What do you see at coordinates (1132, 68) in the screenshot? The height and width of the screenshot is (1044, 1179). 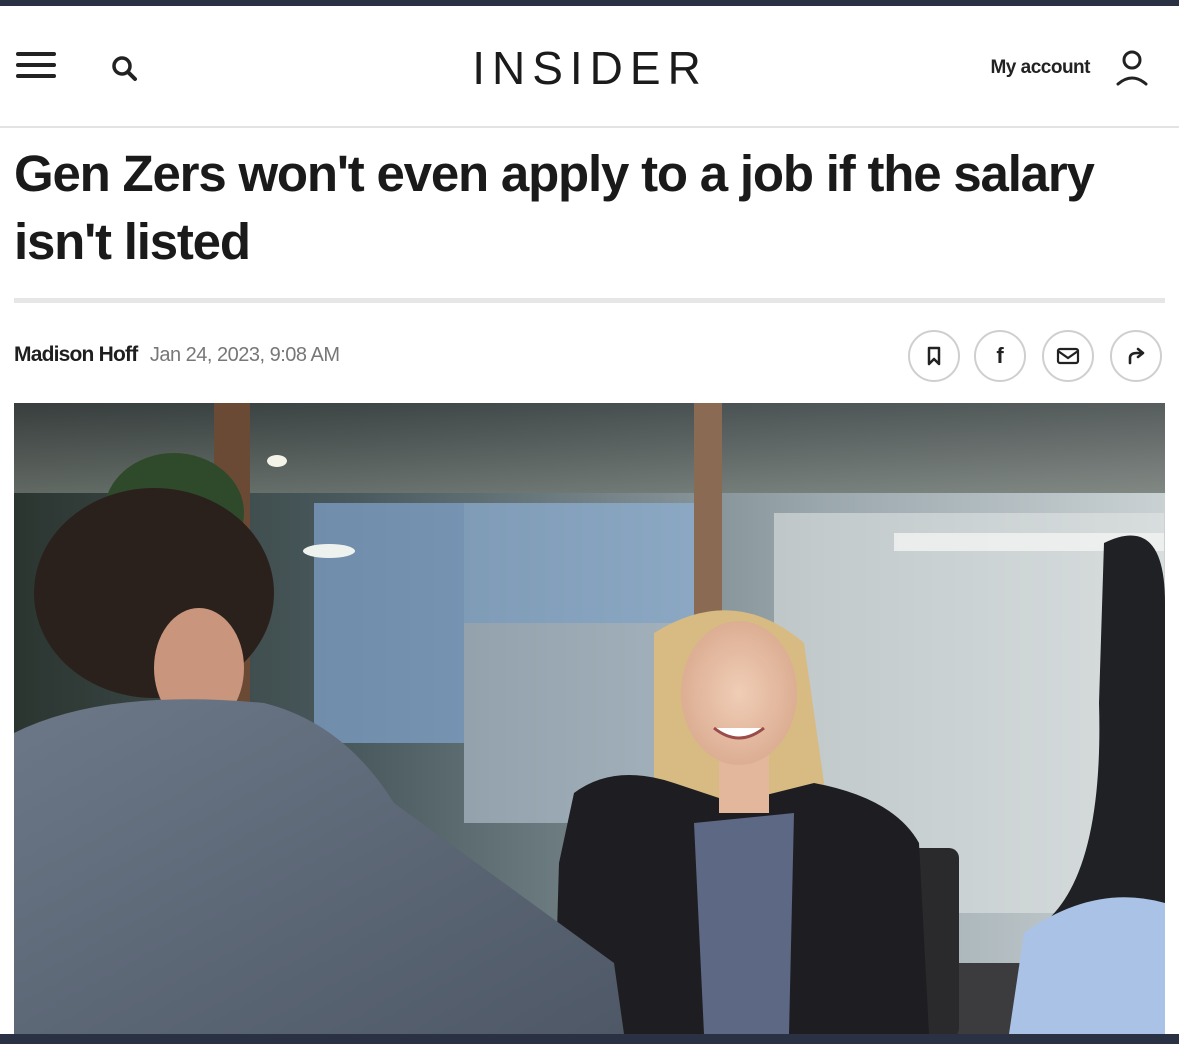 I see `user-icon` at bounding box center [1132, 68].